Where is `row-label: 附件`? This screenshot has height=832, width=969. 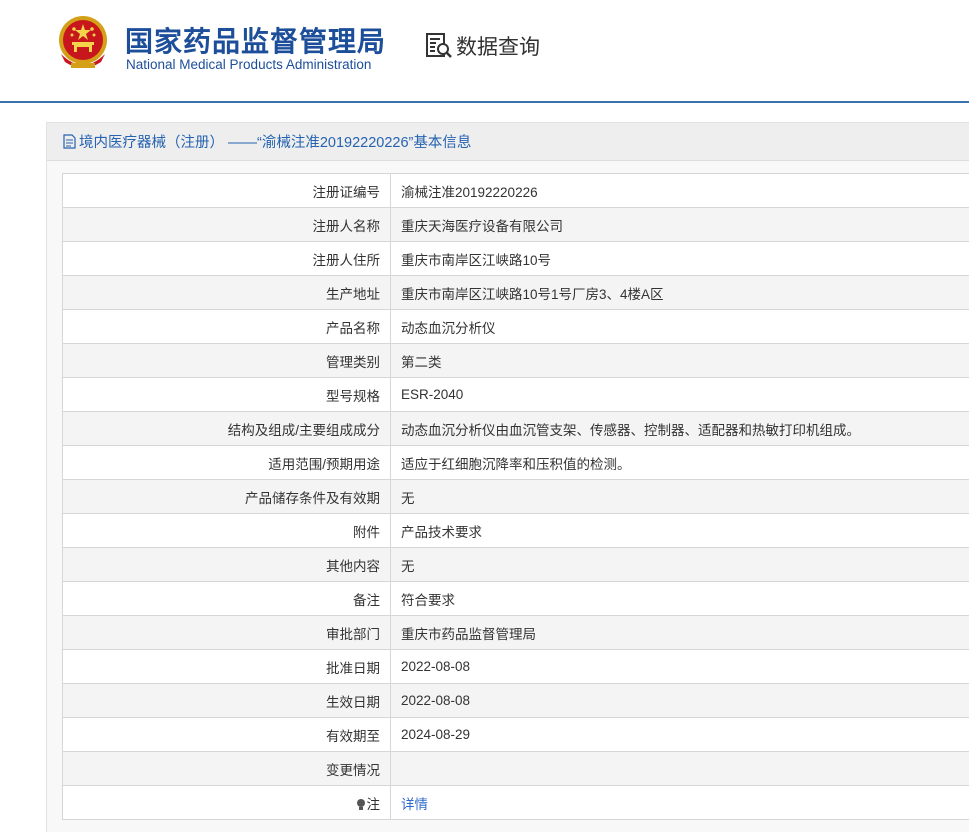
row-label: 附件 is located at coordinates (227, 531).